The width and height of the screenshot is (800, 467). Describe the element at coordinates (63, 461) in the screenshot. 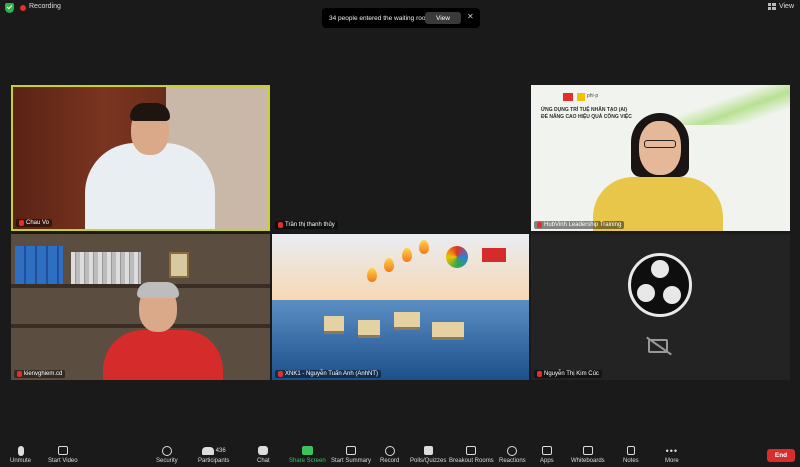

I see `start-video-label: Start Video` at that location.